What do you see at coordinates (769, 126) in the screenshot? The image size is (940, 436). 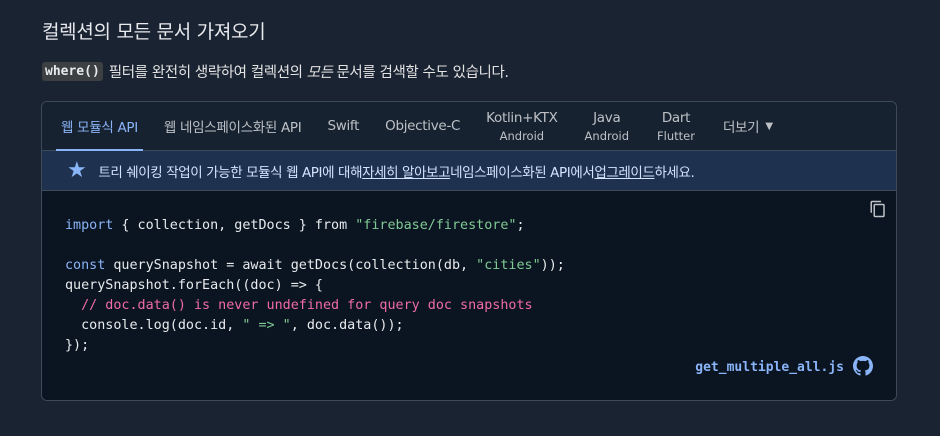 I see `caret-down-icon: ▼` at bounding box center [769, 126].